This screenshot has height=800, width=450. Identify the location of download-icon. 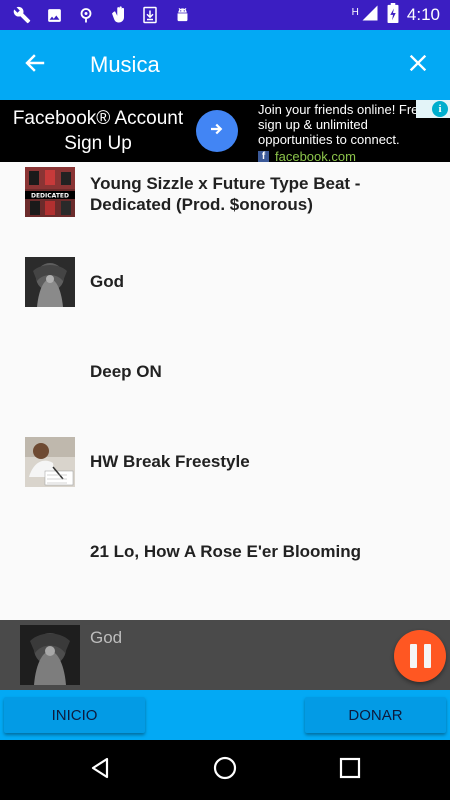
(150, 15).